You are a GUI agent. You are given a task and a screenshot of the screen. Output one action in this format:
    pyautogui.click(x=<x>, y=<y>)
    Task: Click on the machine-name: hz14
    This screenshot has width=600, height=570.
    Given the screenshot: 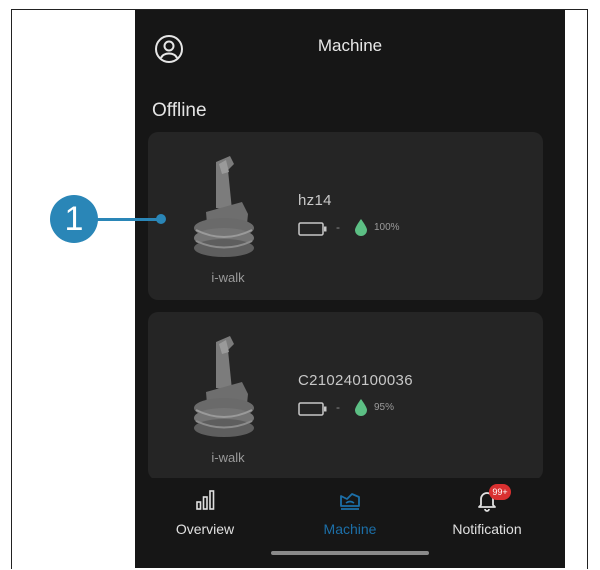 What is the action you would take?
    pyautogui.click(x=315, y=200)
    